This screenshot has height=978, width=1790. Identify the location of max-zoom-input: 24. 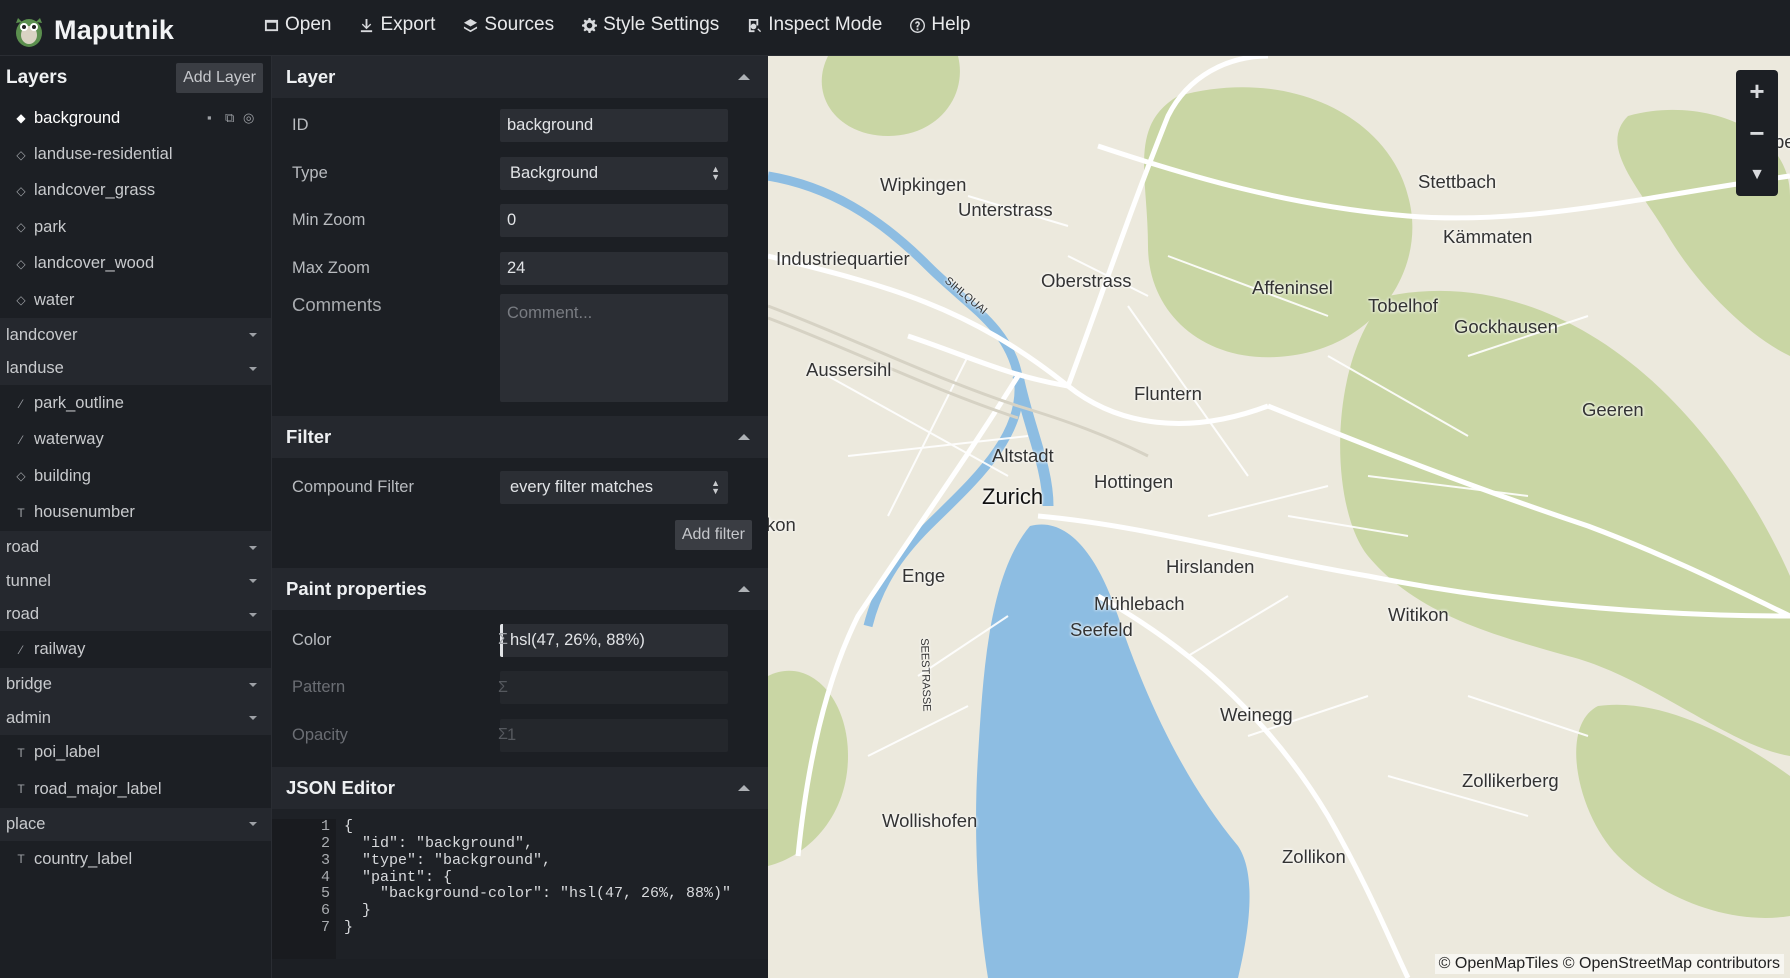
(614, 269).